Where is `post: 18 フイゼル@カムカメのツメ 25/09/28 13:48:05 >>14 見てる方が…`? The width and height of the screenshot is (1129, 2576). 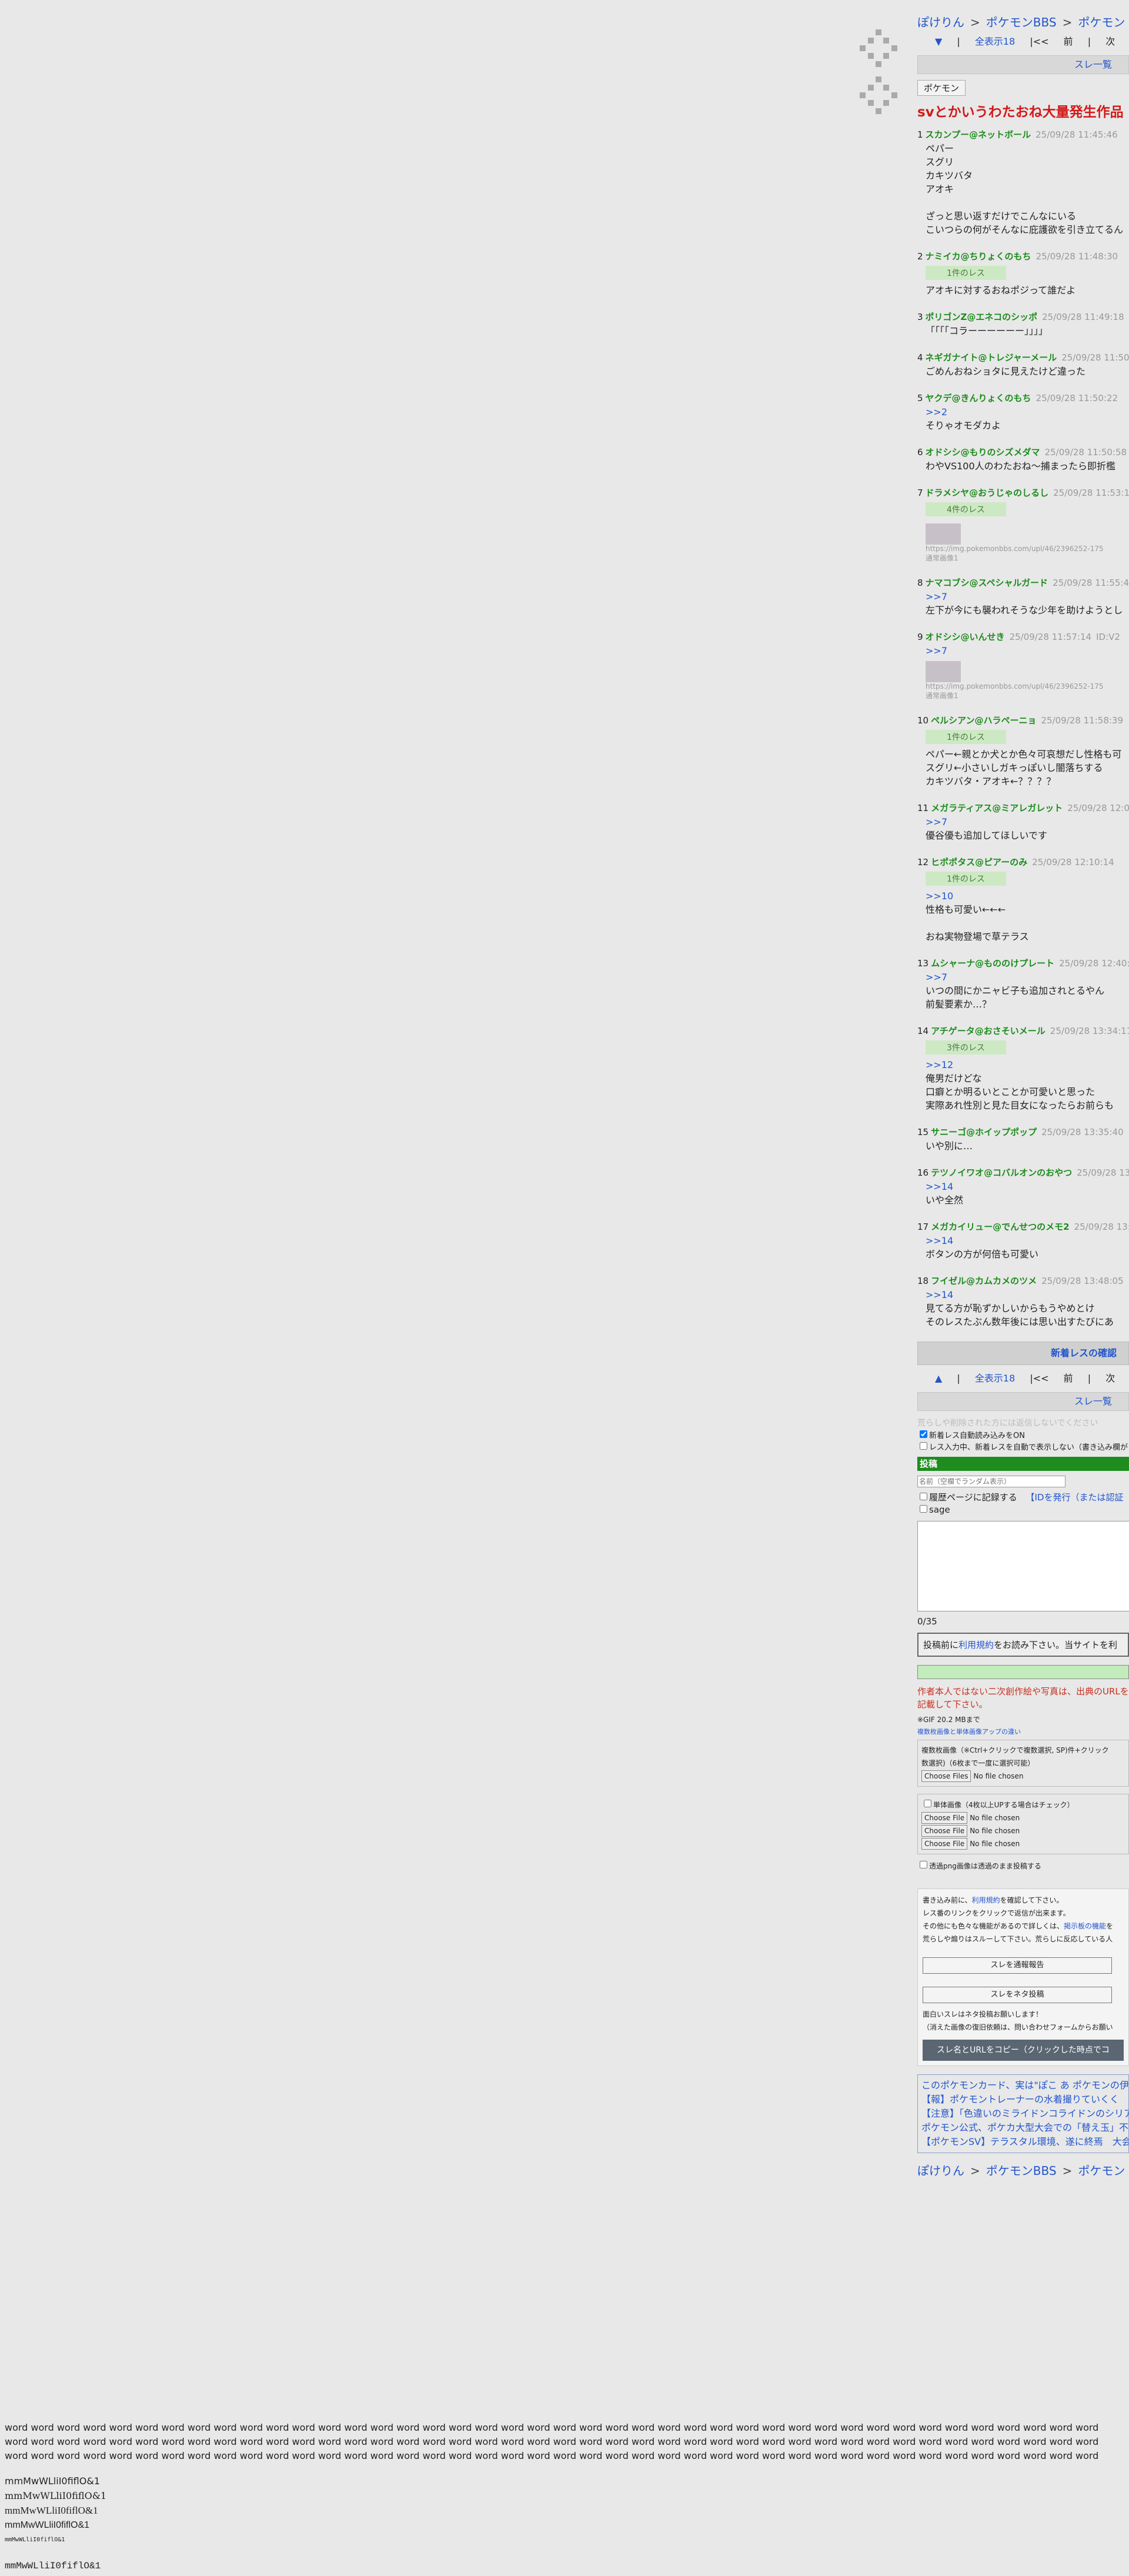 post: 18 フイゼル@カムカメのツメ 25/09/28 13:48:05 >>14 見てる方が… is located at coordinates (1023, 1301).